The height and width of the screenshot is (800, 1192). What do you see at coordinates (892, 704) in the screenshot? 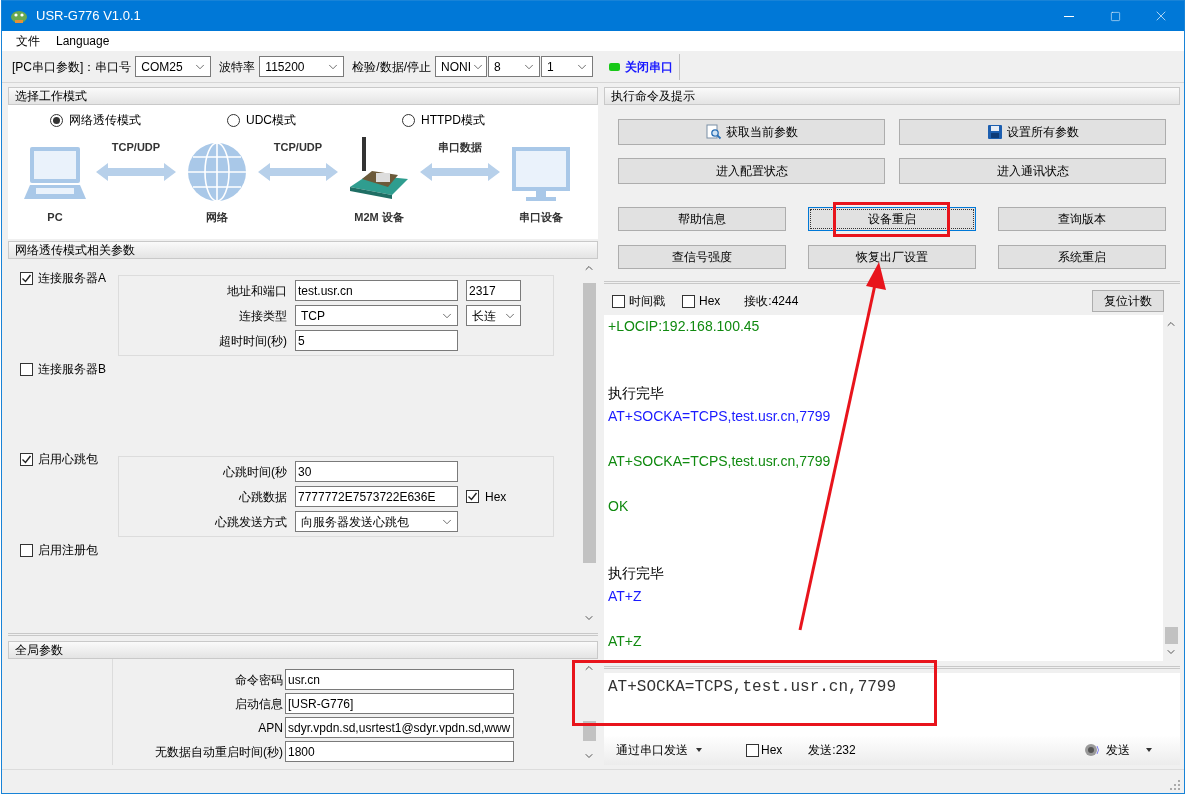
I see `send-input: AT+SOCKA=TCPS,test.usr.cn,7799` at bounding box center [892, 704].